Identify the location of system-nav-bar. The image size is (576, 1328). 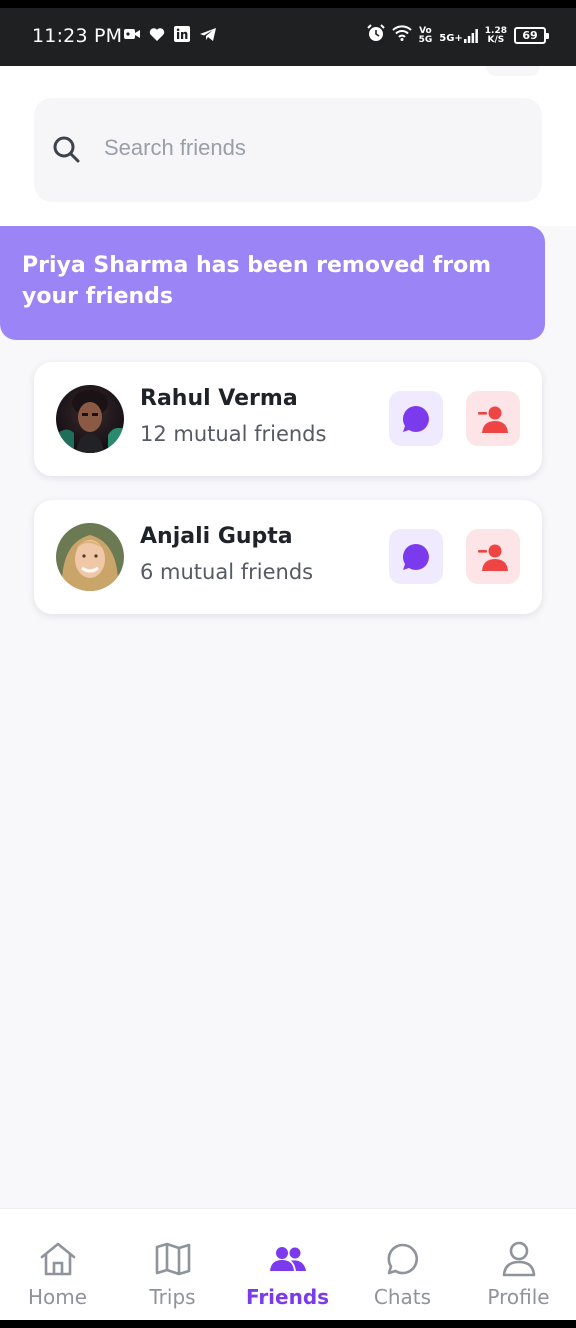
(288, 1324).